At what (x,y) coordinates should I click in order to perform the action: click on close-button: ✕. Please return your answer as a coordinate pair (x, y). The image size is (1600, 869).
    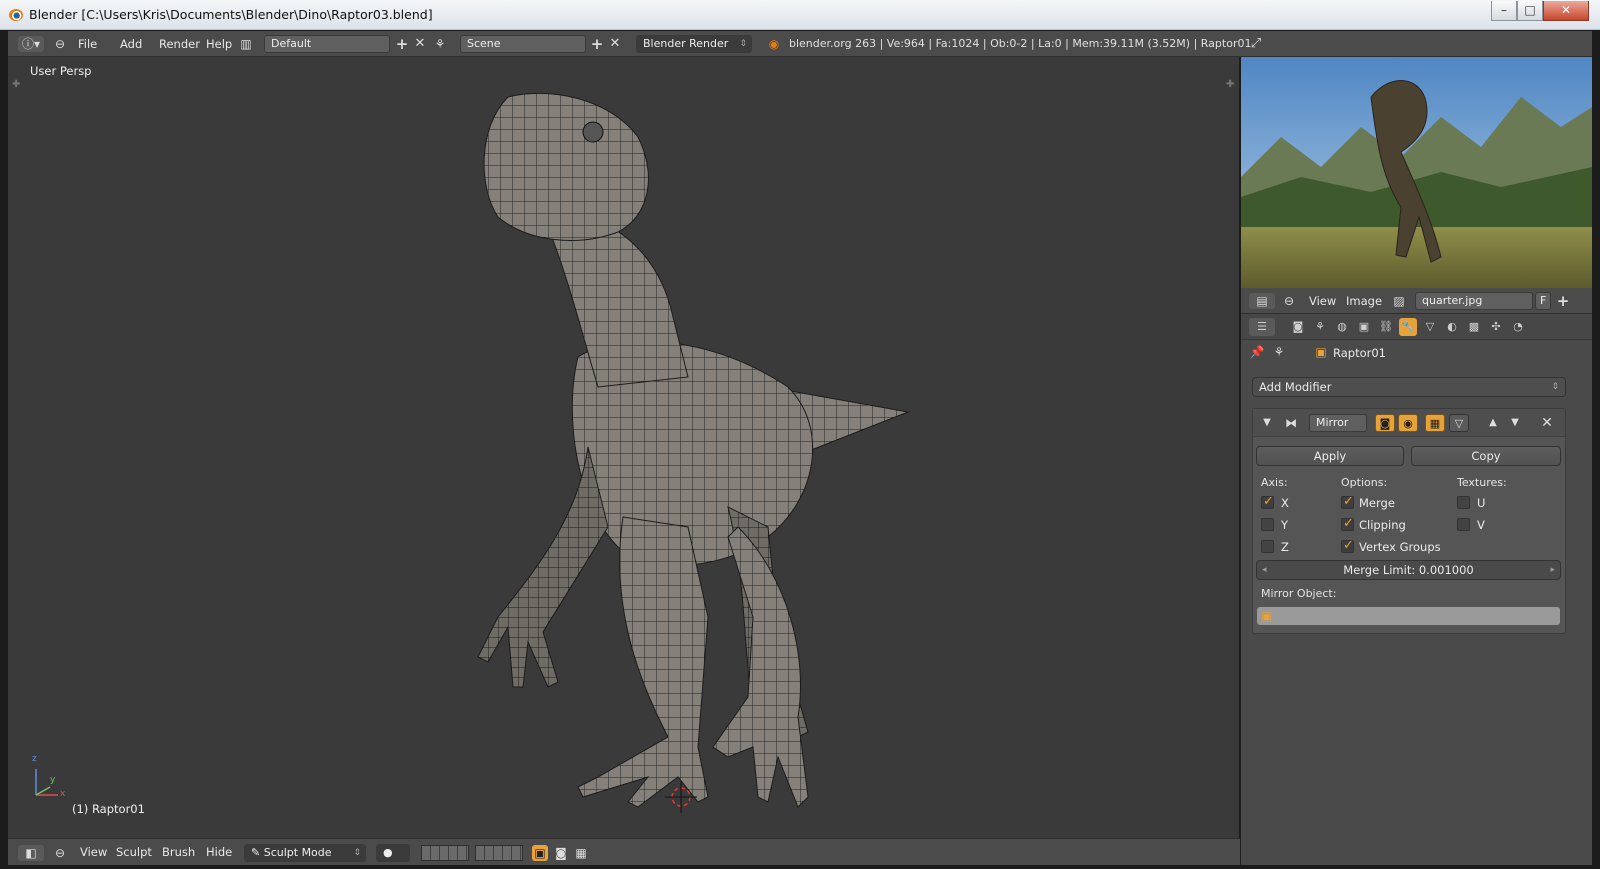
    Looking at the image, I should click on (1566, 11).